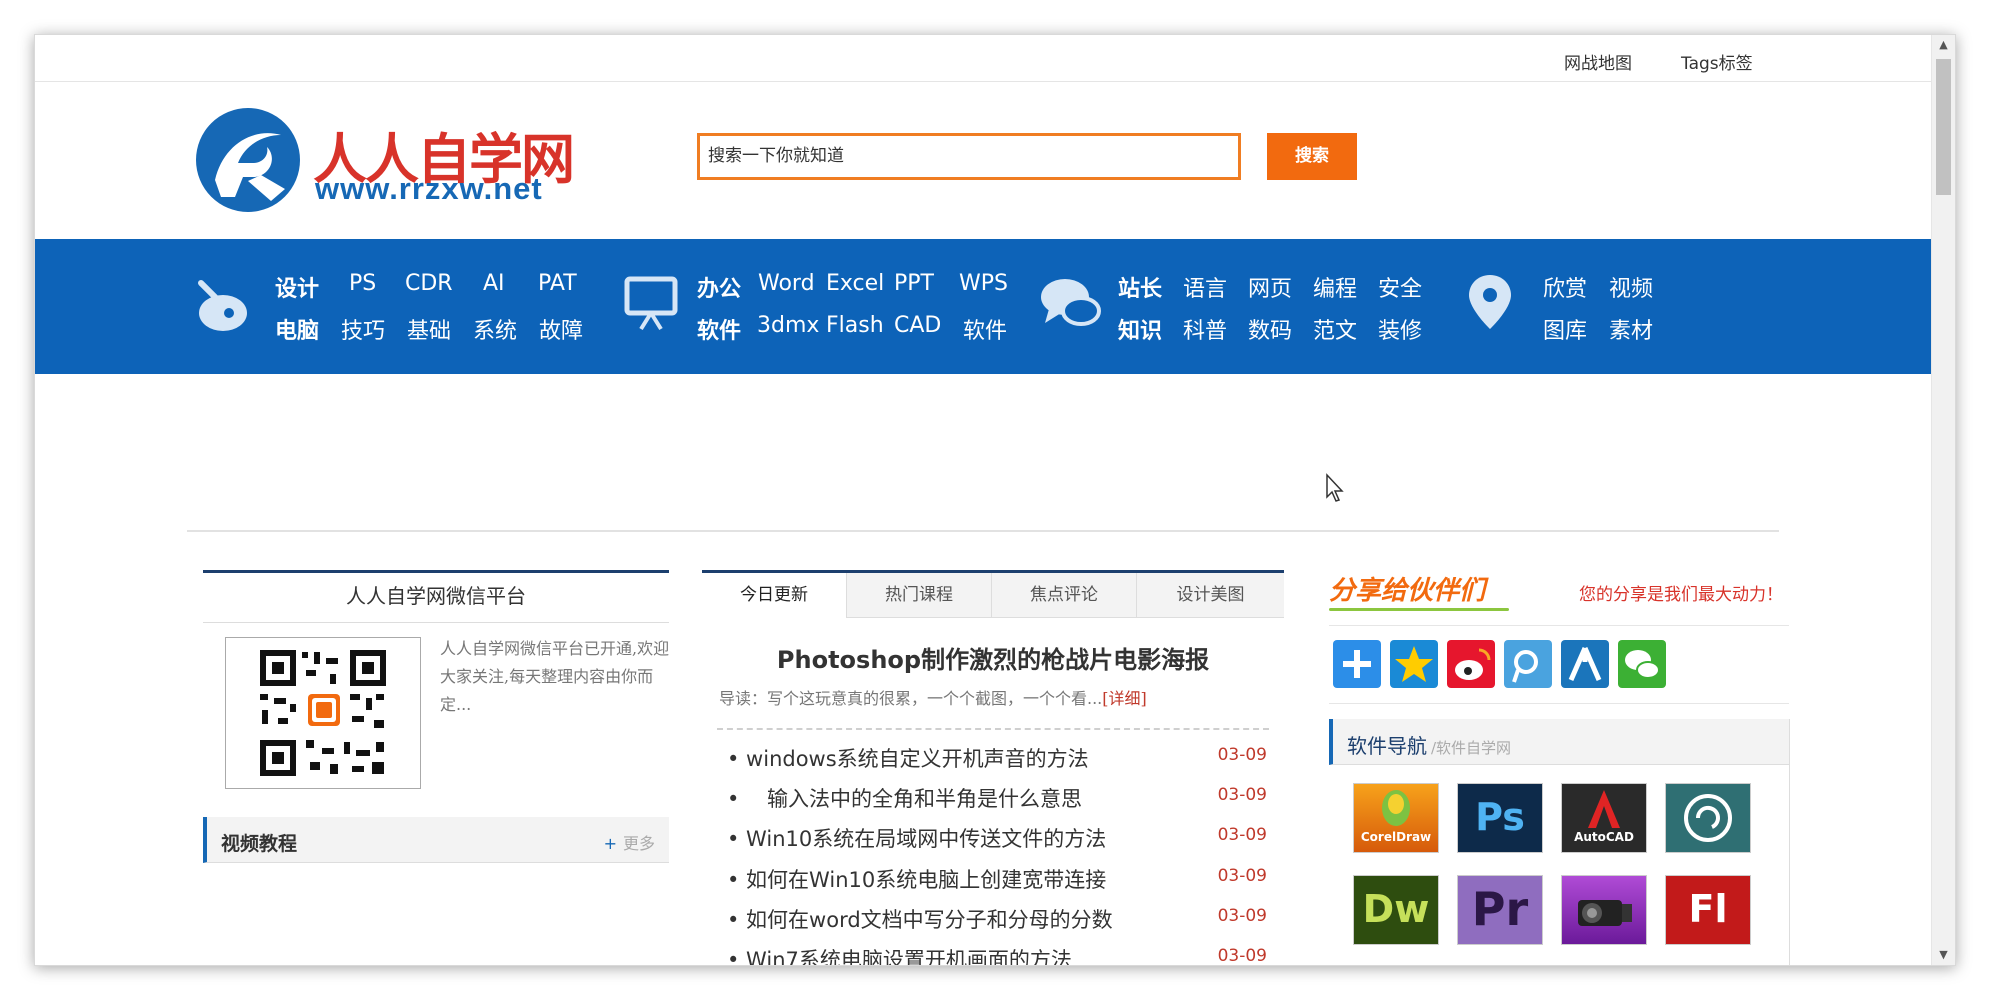 The width and height of the screenshot is (1990, 999). I want to click on nav-ps: PS, so click(362, 283).